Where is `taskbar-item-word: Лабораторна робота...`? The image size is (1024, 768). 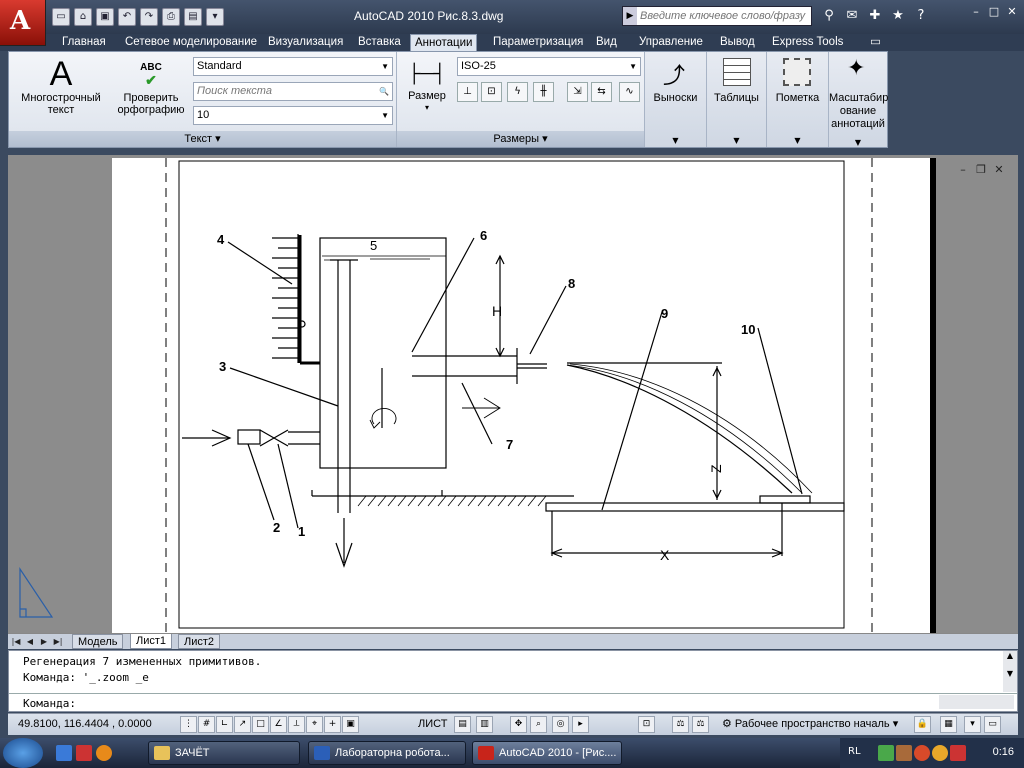
taskbar-item-word: Лабораторна робота... is located at coordinates (387, 753).